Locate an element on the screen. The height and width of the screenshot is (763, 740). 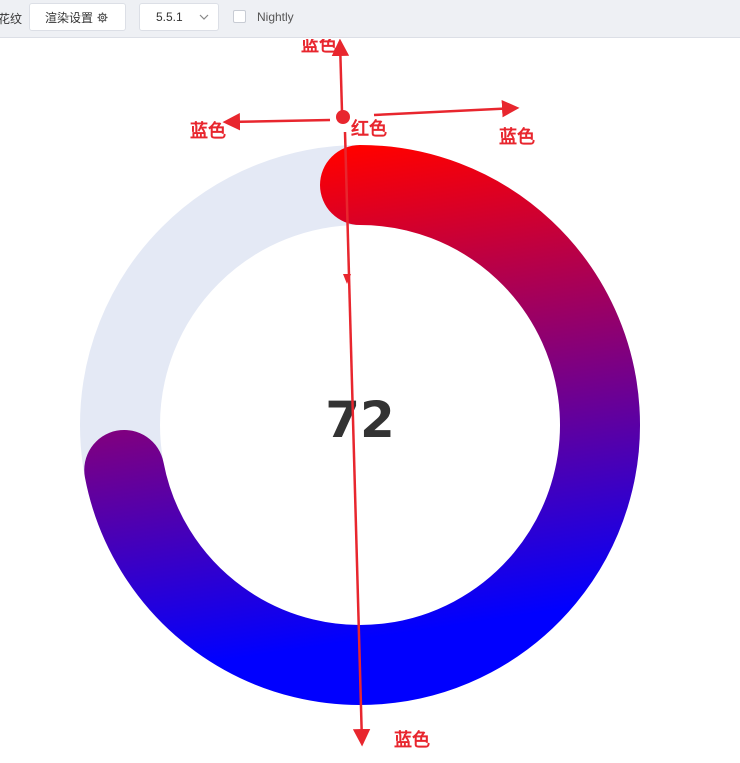
annotation-label-right: 蓝色 is located at coordinates (517, 137).